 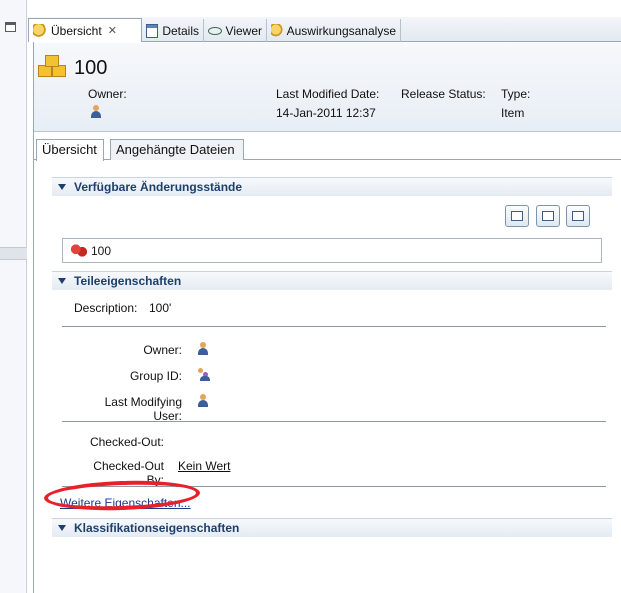 I want to click on impact-analysis-icon, so click(x=277, y=30).